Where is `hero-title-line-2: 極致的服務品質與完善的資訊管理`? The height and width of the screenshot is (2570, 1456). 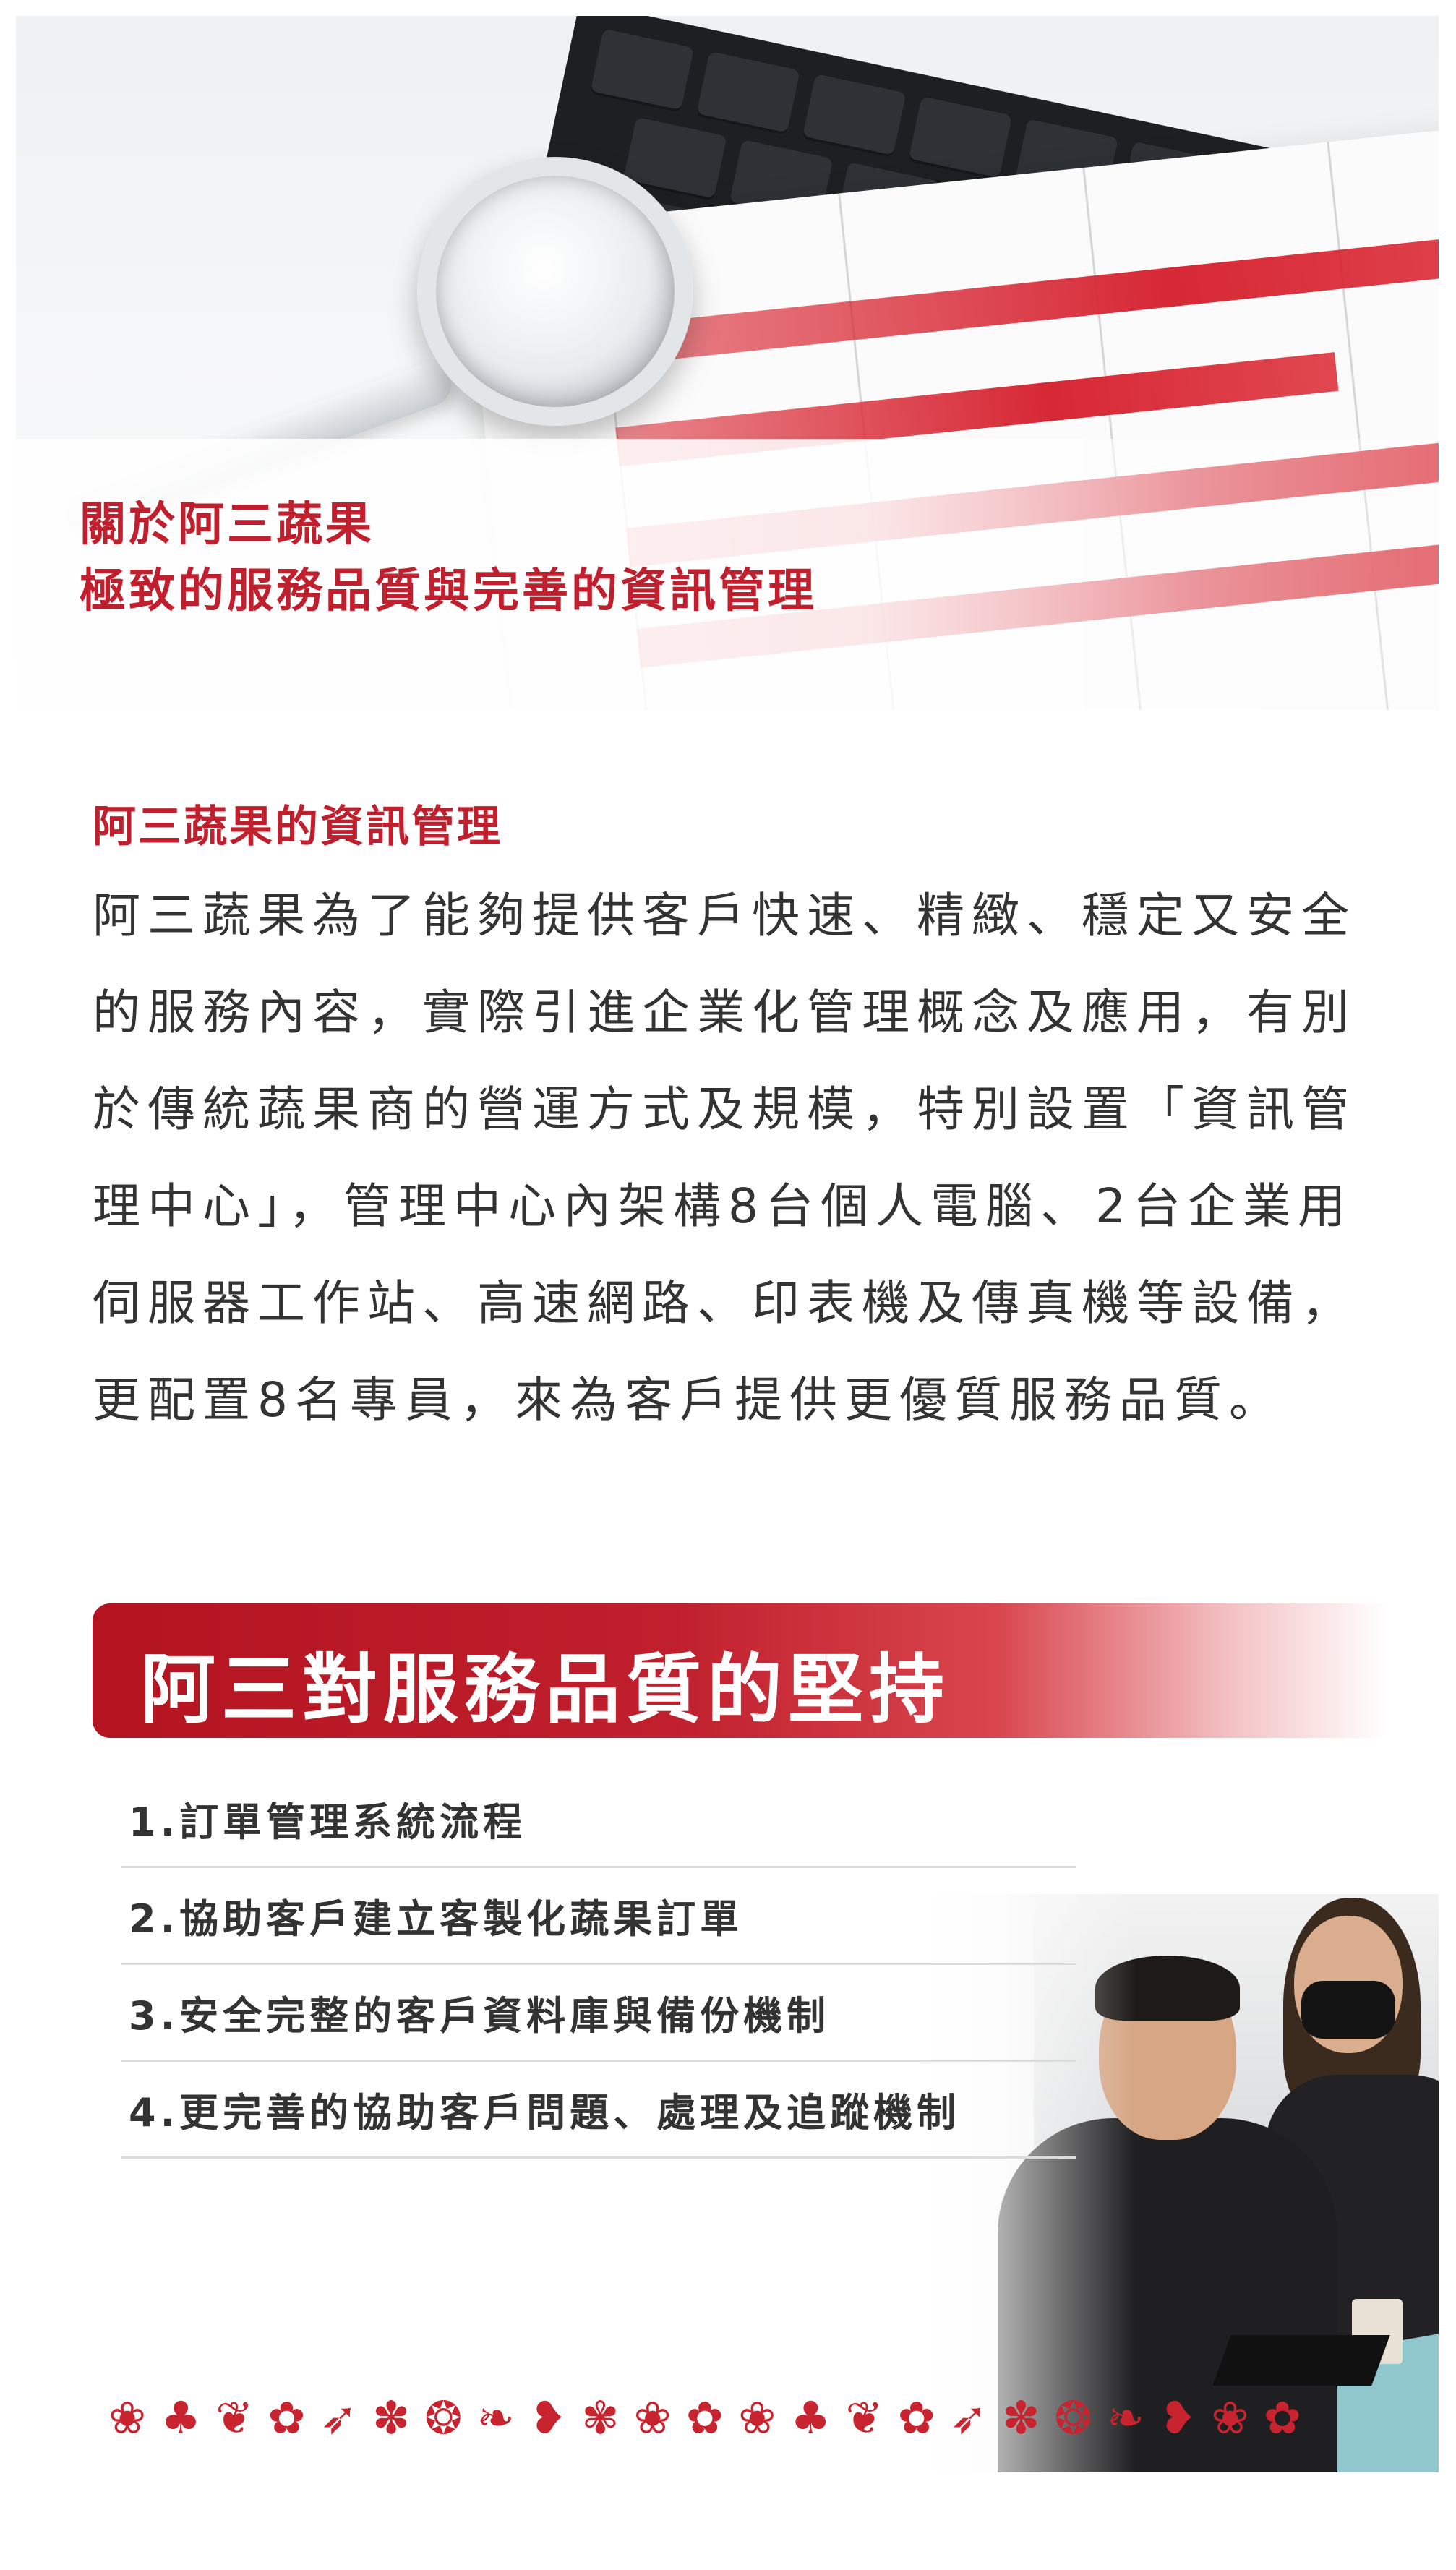
hero-title-line-2: 極致的服務品質與完善的資訊管理 is located at coordinates (448, 591).